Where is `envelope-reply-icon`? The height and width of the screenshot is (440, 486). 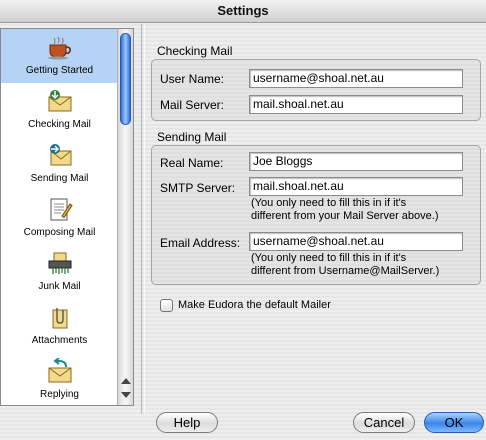 envelope-reply-icon is located at coordinates (59, 370).